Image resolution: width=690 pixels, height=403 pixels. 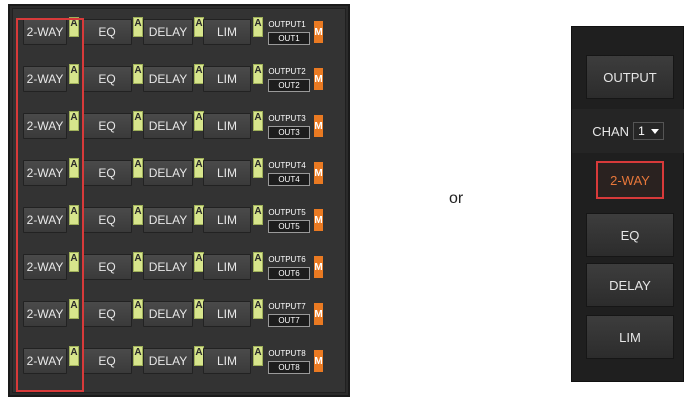 I want to click on output-short-label: OUT4, so click(x=289, y=179).